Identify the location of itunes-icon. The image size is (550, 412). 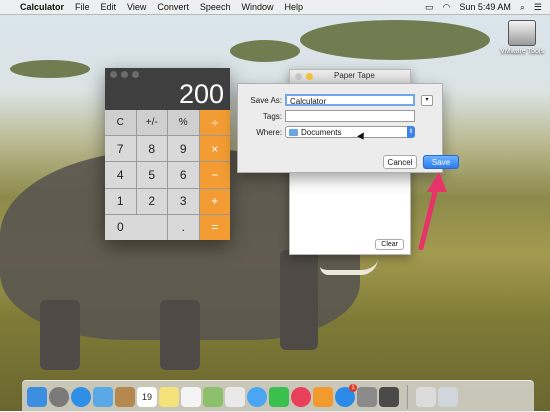
(301, 396).